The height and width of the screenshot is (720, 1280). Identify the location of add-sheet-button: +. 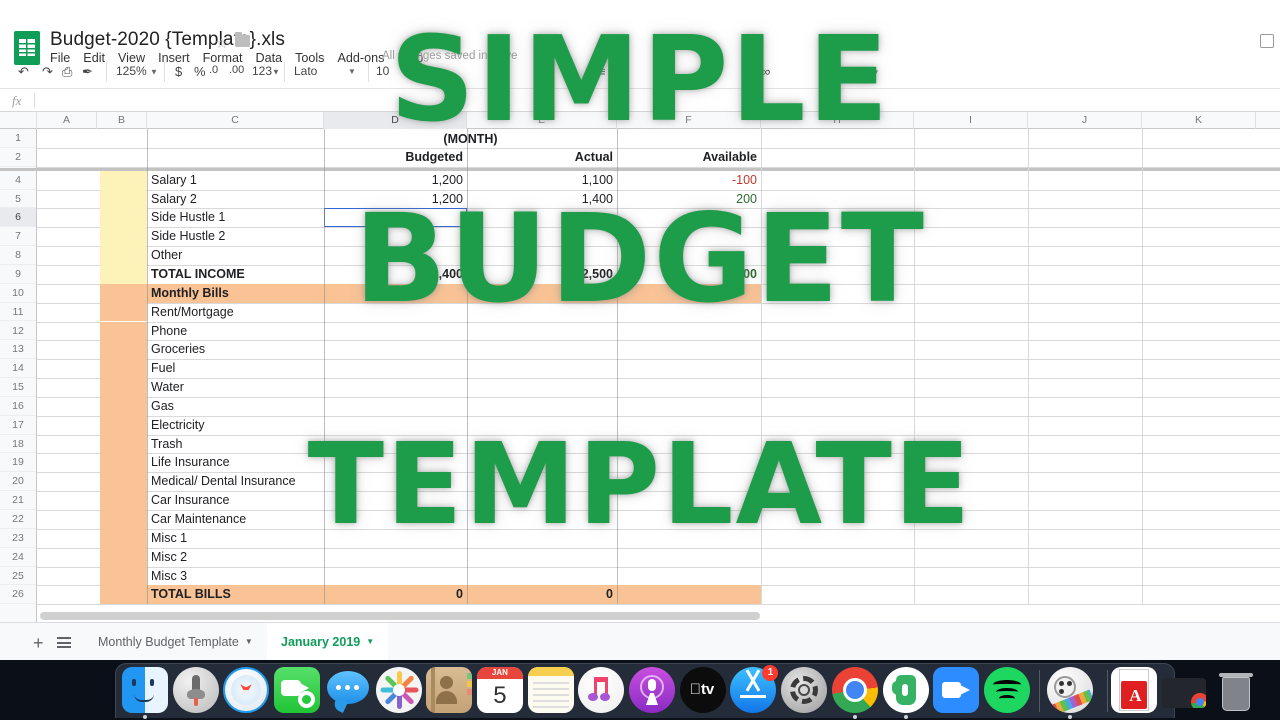
(38, 643).